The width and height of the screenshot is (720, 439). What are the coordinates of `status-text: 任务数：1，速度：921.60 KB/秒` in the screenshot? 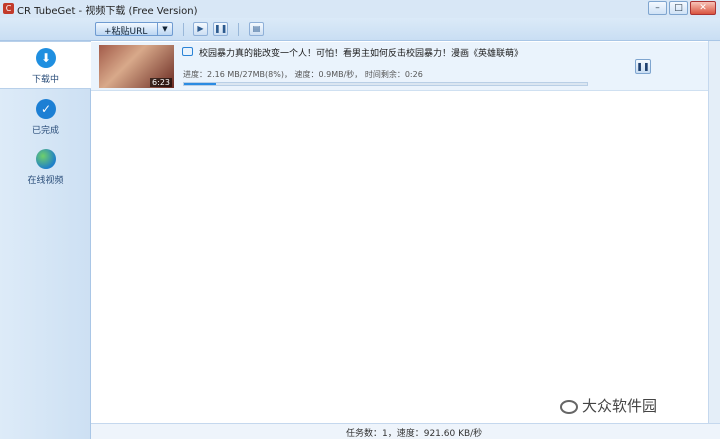 It's located at (414, 434).